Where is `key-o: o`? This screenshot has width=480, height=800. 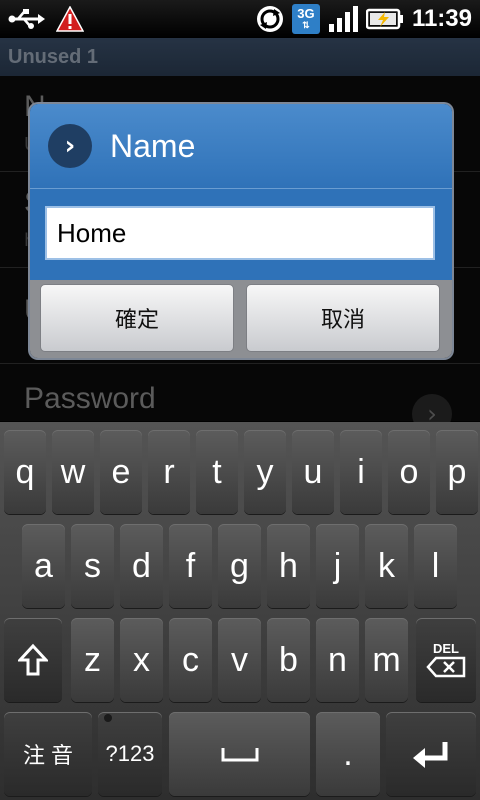
key-o: o is located at coordinates (409, 472).